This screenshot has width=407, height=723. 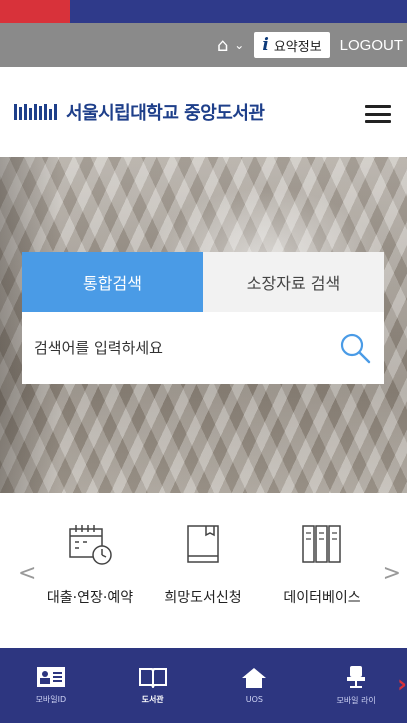 What do you see at coordinates (203, 567) in the screenshot?
I see `quick-link-wishbook: 희망도서신청` at bounding box center [203, 567].